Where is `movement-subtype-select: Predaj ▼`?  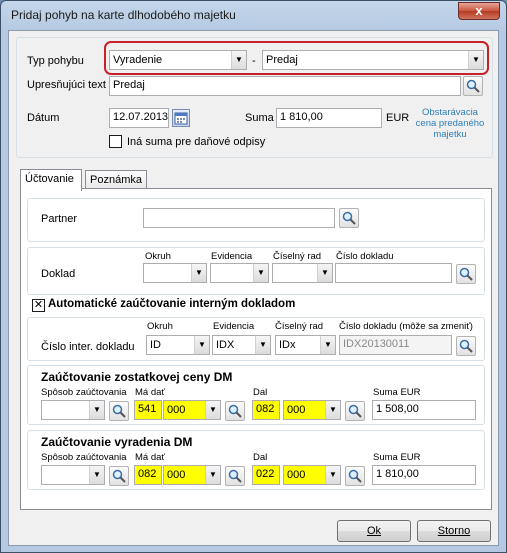 movement-subtype-select: Predaj ▼ is located at coordinates (373, 60).